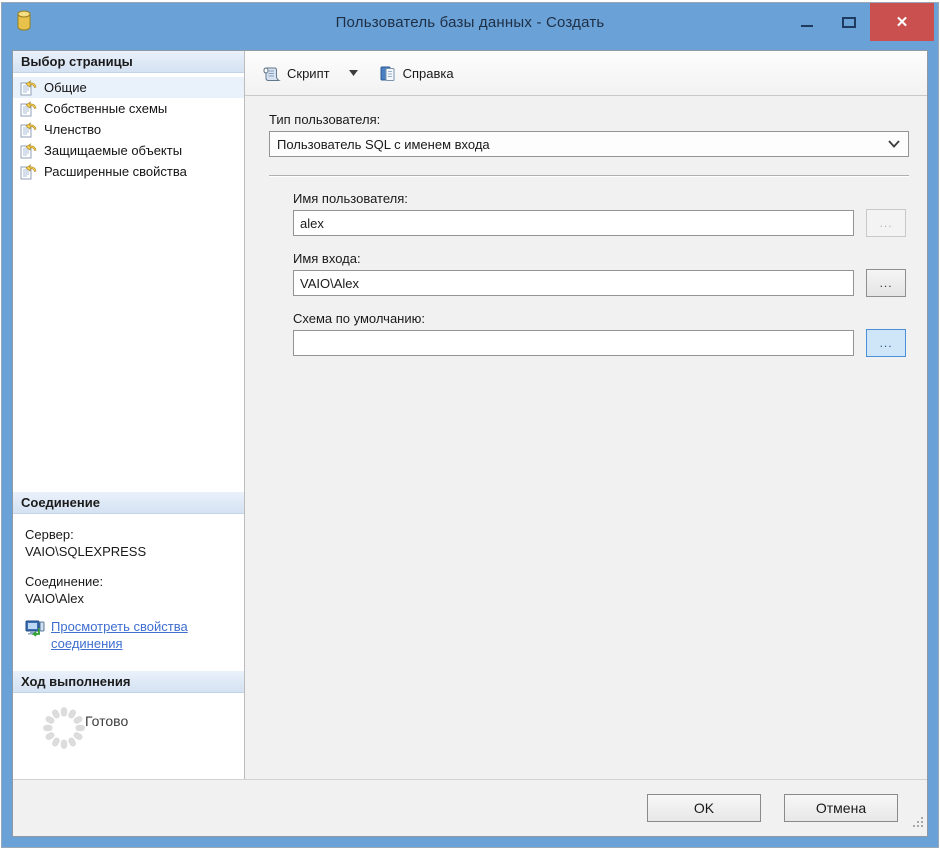 The height and width of the screenshot is (849, 940). I want to click on resize-grip-icon, so click(917, 824).